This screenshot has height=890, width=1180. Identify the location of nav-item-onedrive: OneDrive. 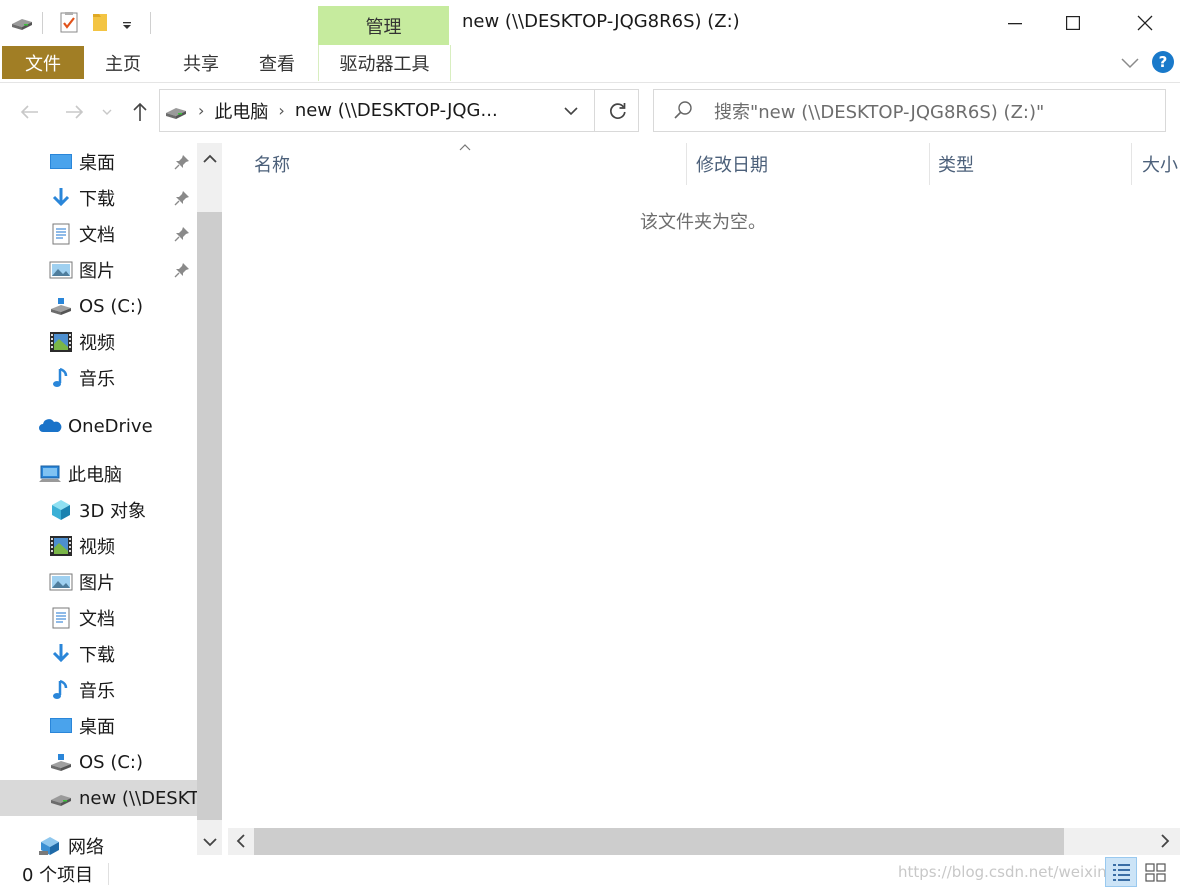
(117, 426).